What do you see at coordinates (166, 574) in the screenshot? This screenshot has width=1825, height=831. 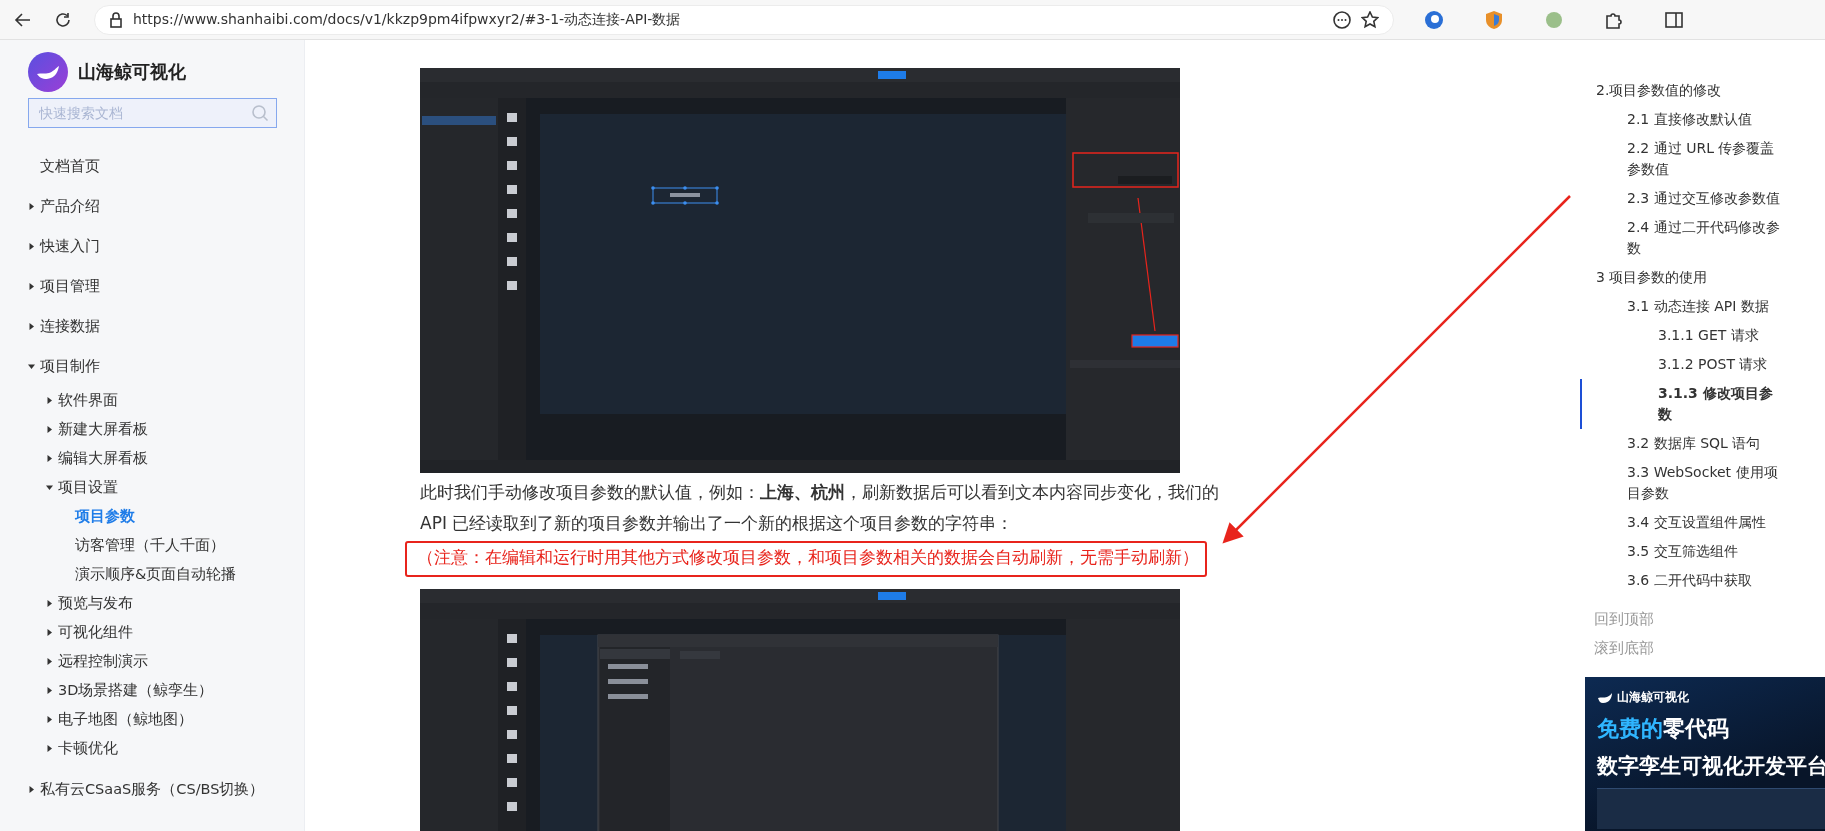 I see `nav-item: 演示顺序&页面自动轮播` at bounding box center [166, 574].